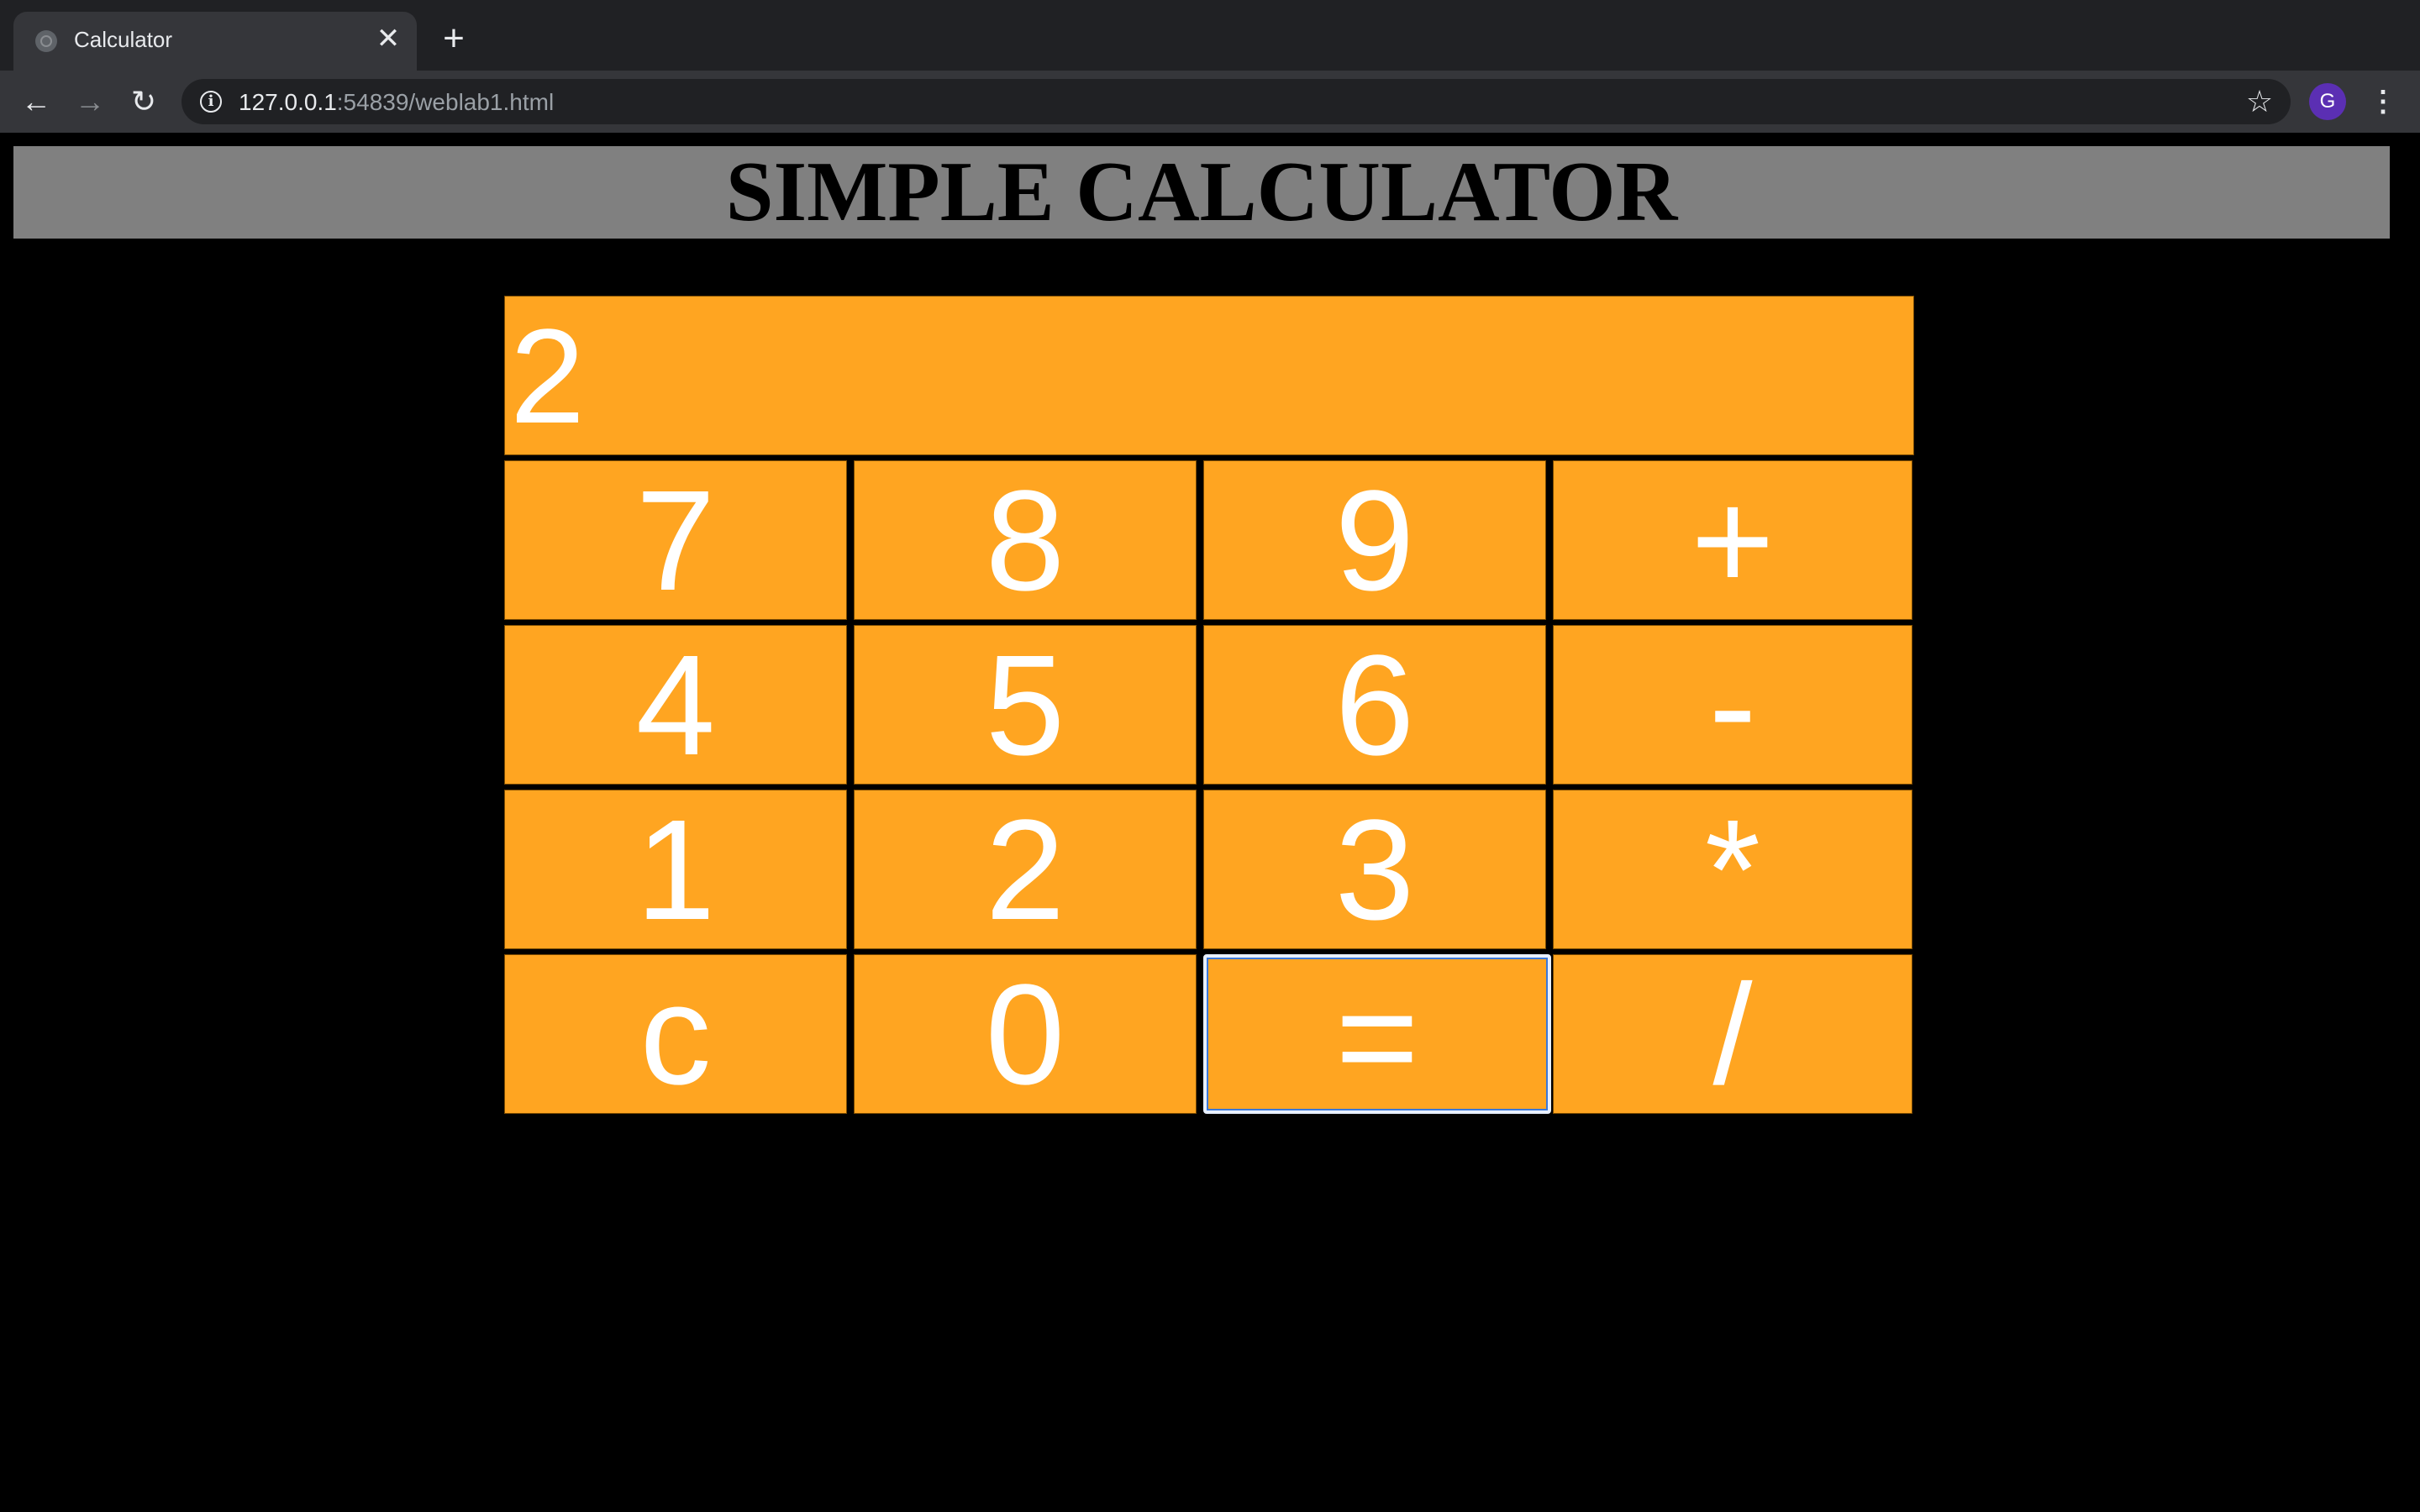 The width and height of the screenshot is (2420, 1512). Describe the element at coordinates (388, 38) in the screenshot. I see `close-tab-icon: ✕` at that location.